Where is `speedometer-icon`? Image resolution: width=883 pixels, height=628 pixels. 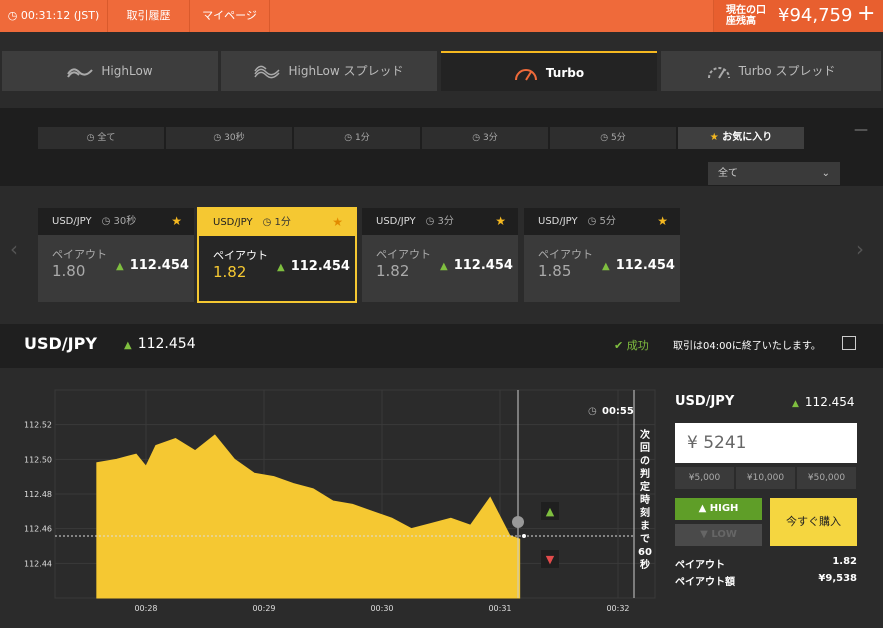
speedometer-icon is located at coordinates (525, 74).